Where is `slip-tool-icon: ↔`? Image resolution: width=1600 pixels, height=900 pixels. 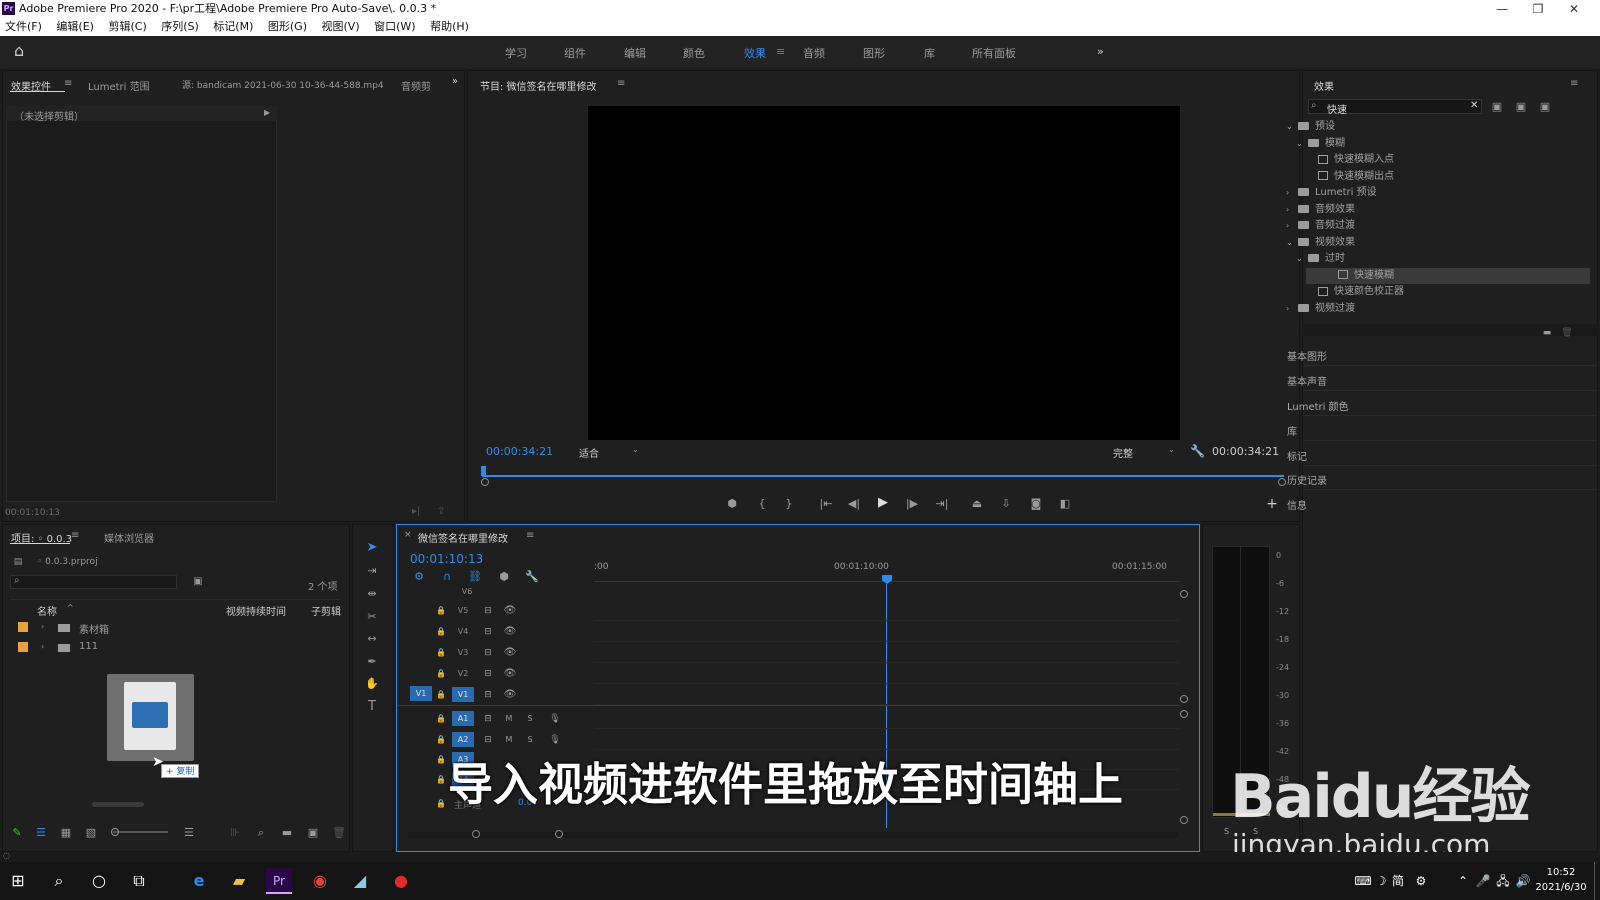
slip-tool-icon: ↔ is located at coordinates (372, 639).